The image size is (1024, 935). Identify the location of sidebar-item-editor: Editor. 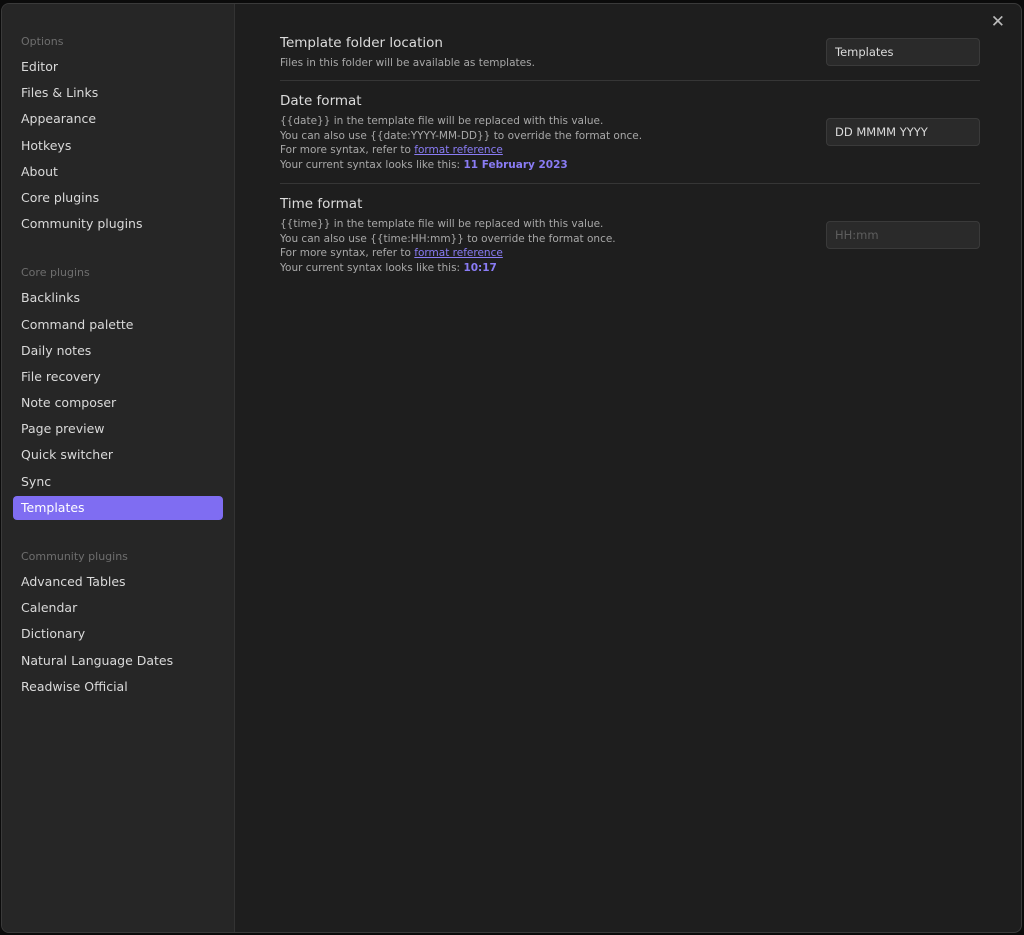
(118, 67).